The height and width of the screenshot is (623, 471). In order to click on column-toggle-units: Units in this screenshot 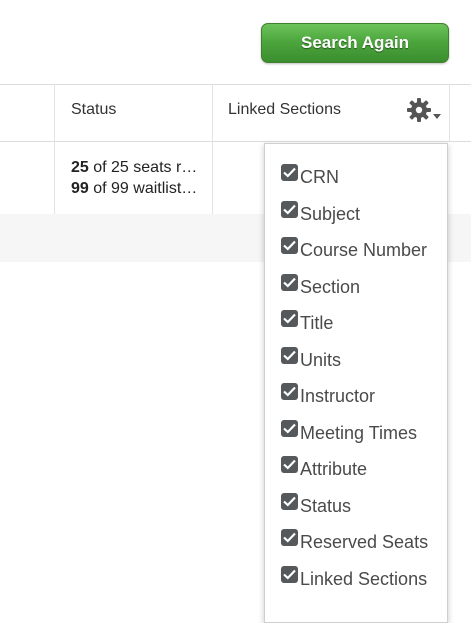, I will do `click(311, 360)`.